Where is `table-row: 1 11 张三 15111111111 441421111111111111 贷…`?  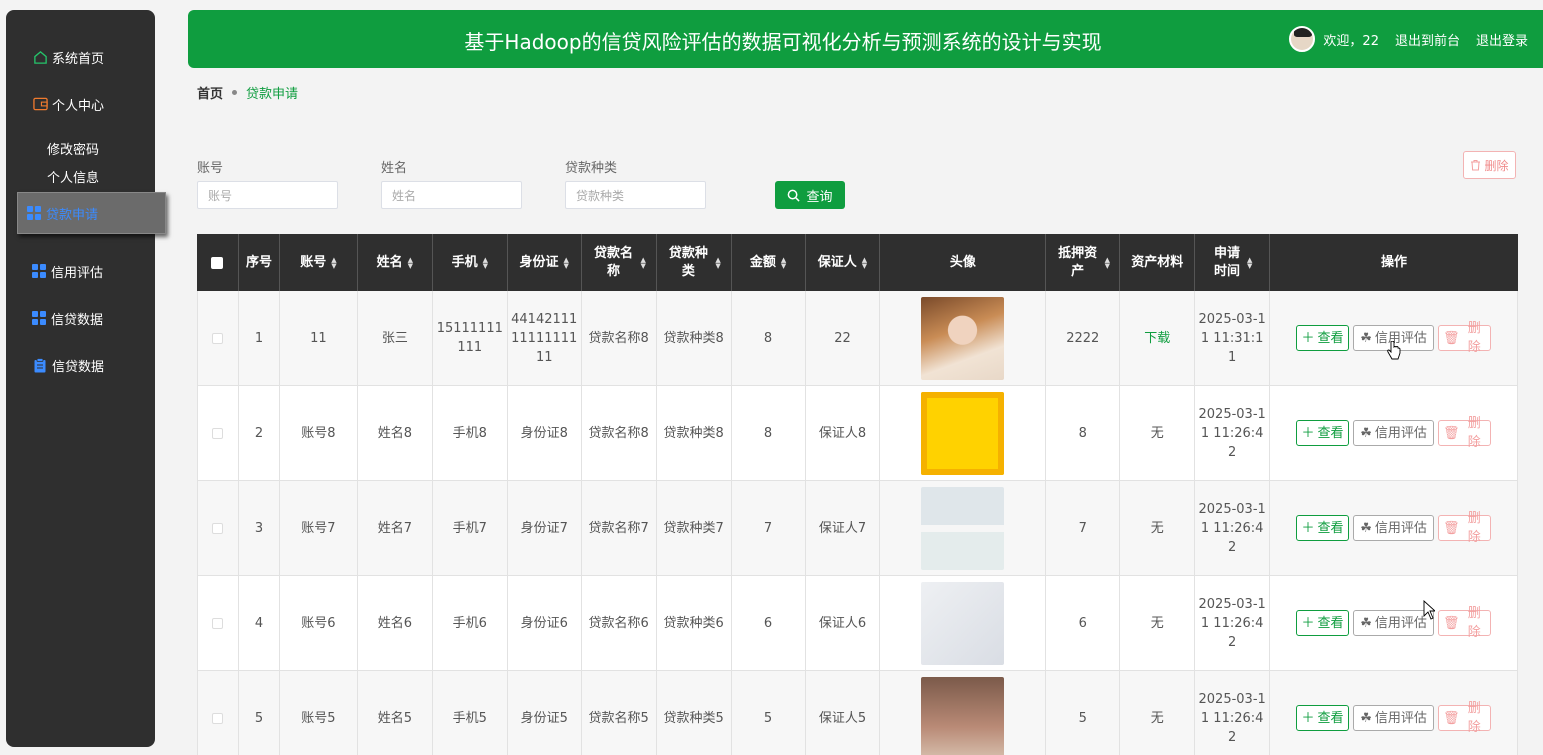
table-row: 1 11 张三 15111111111 441421111111111111 贷… is located at coordinates (857, 338).